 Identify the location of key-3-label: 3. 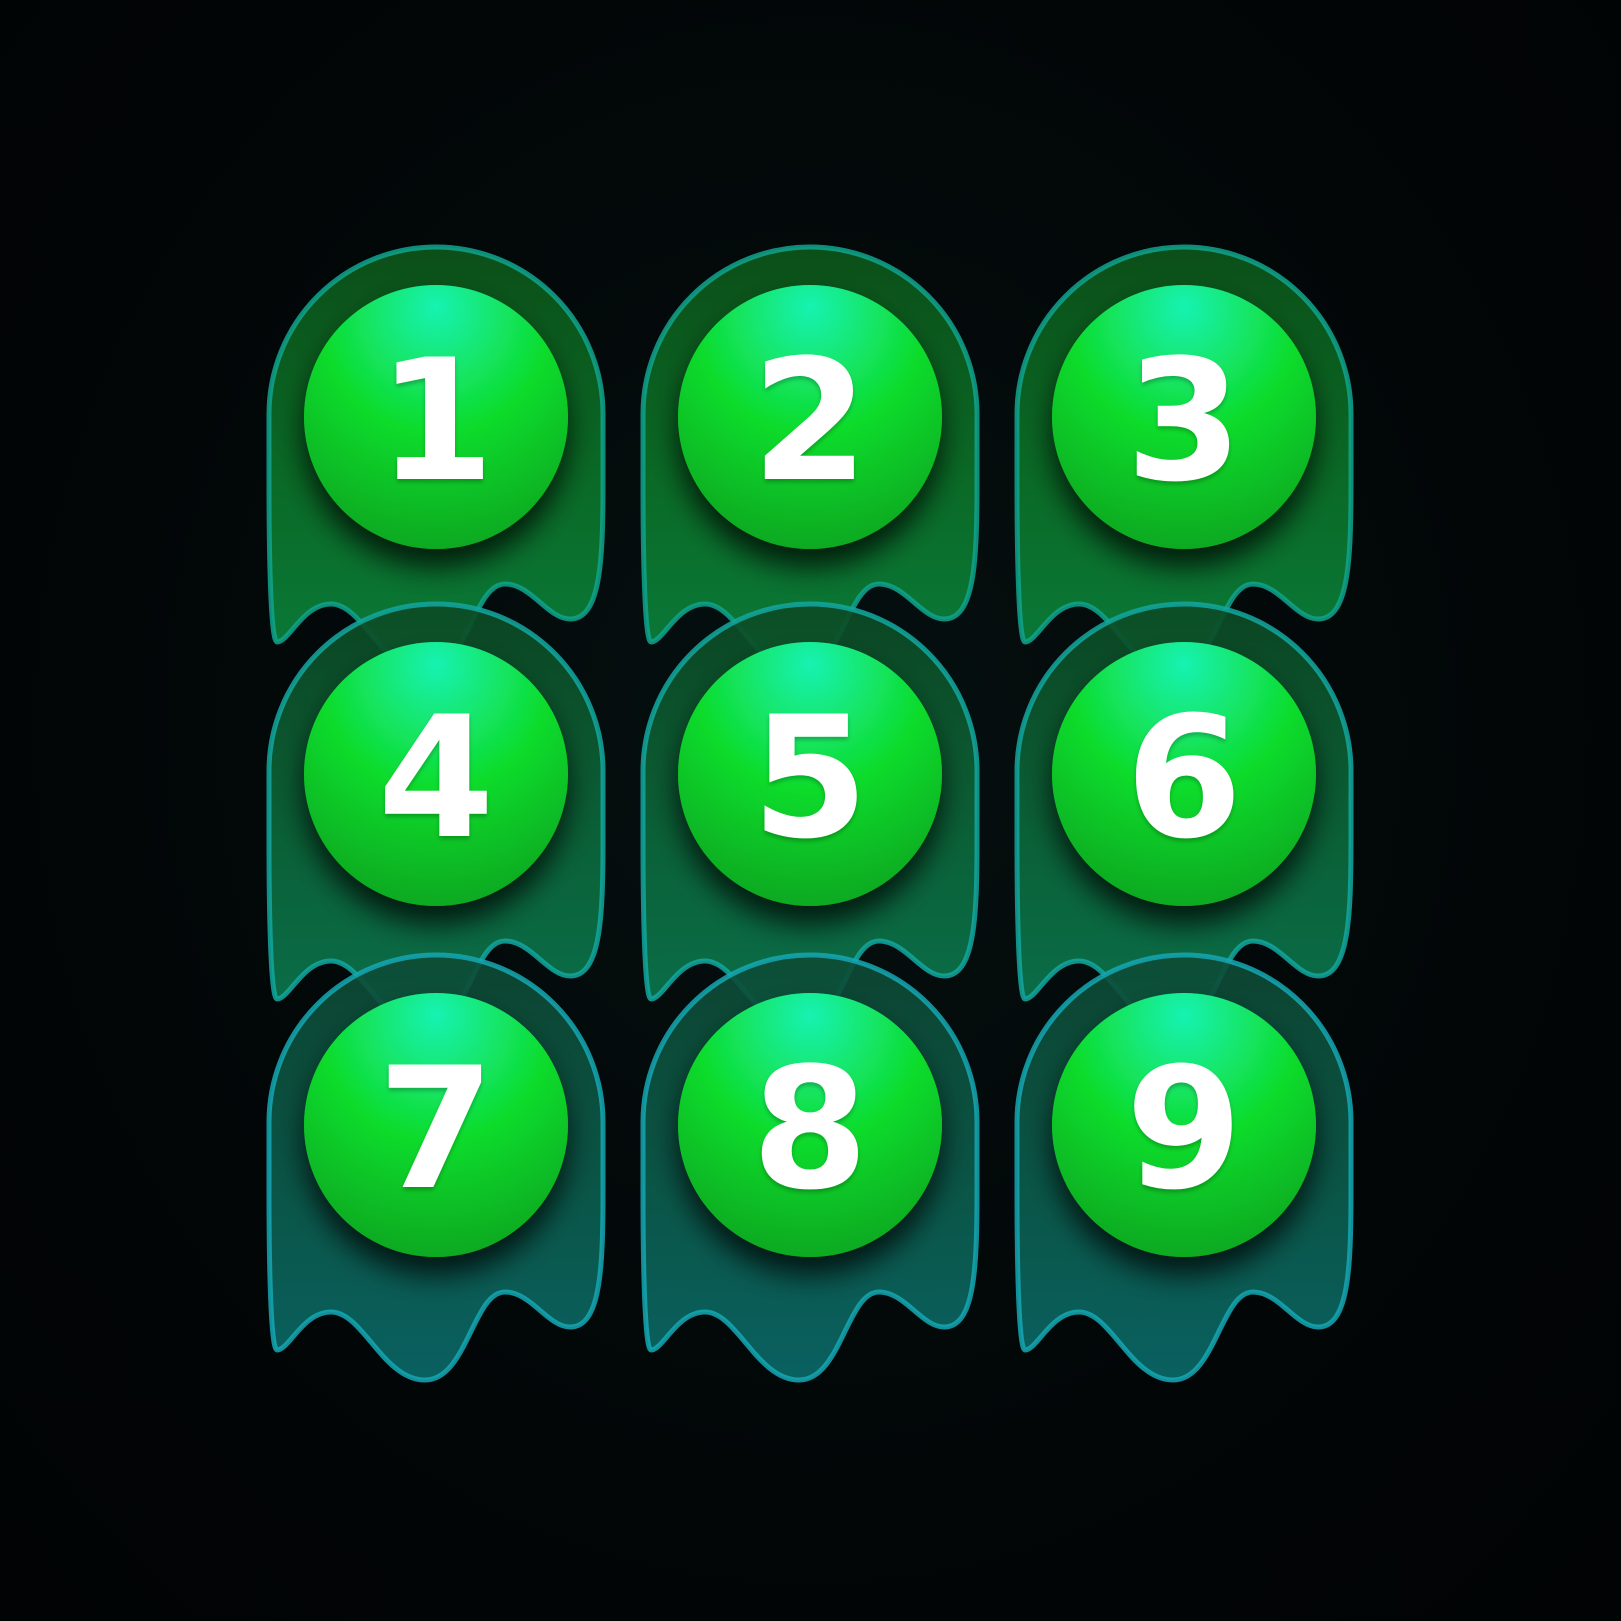
(1184, 421).